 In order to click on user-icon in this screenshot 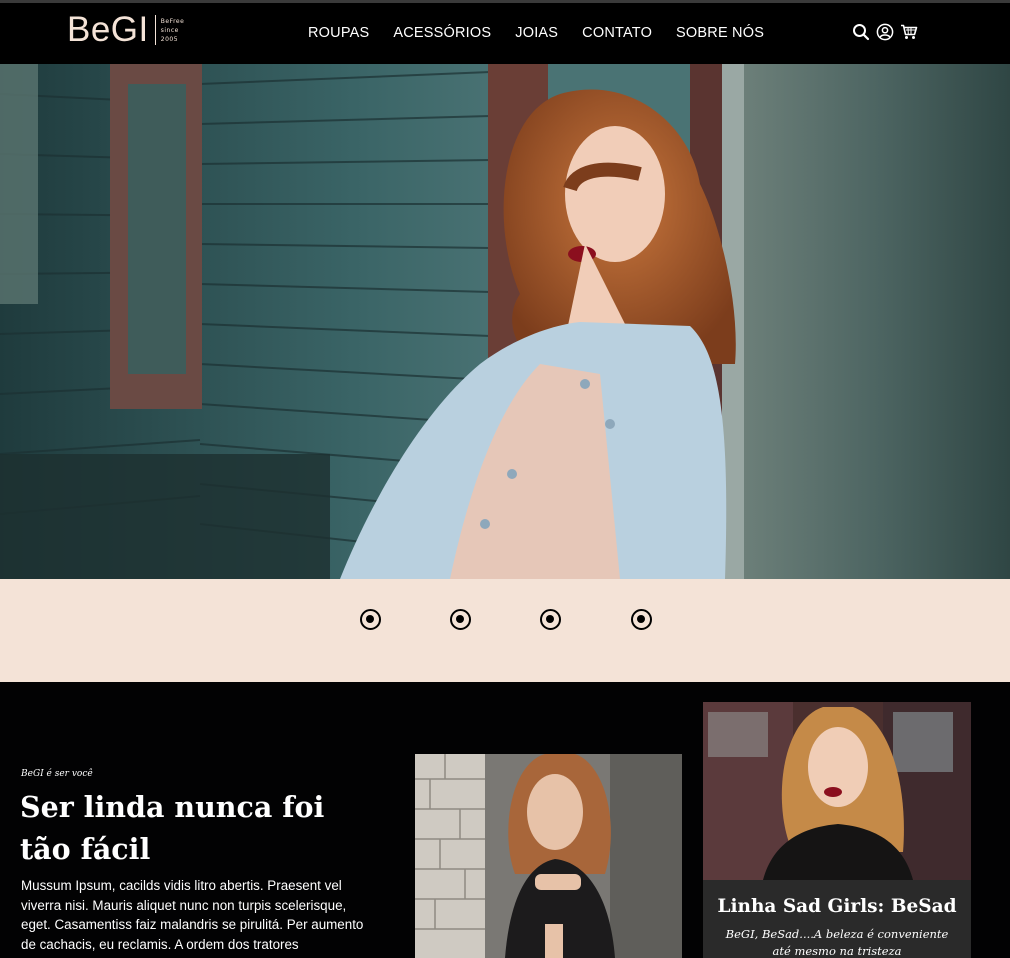, I will do `click(885, 32)`.